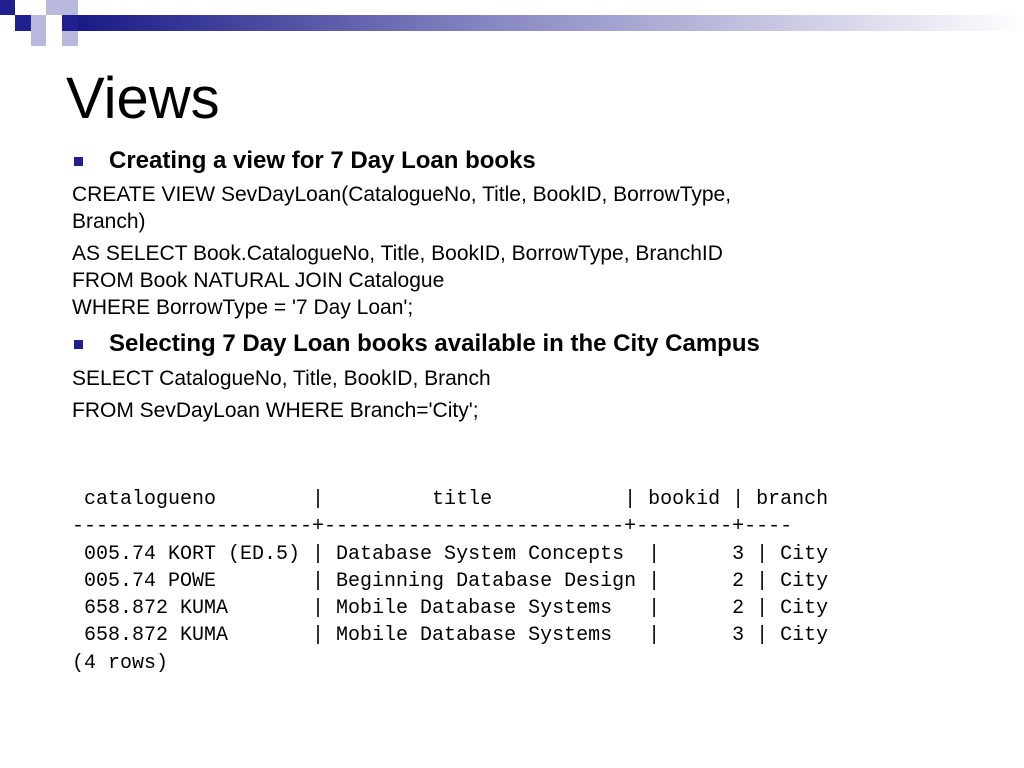 The image size is (1024, 768). What do you see at coordinates (322, 160) in the screenshot?
I see `bullet-text: Creating a view for 7 Day Loan books` at bounding box center [322, 160].